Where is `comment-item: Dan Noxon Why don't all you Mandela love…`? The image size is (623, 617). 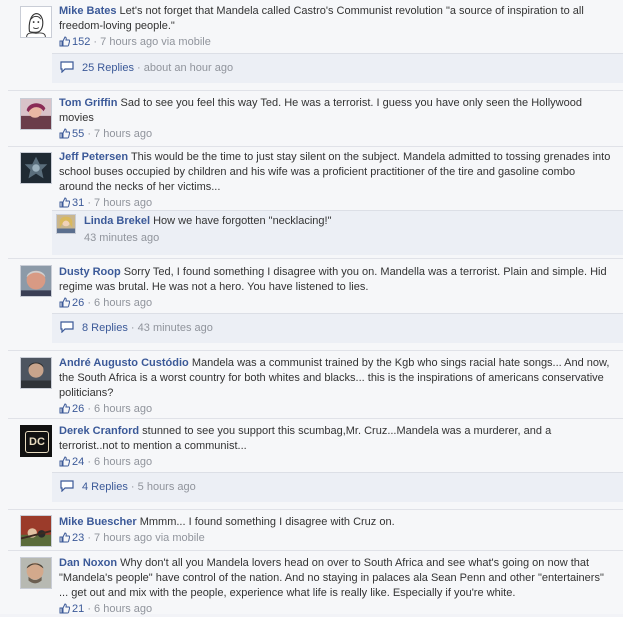
comment-item: Dan Noxon Why don't all you Mandela love… is located at coordinates (311, 586).